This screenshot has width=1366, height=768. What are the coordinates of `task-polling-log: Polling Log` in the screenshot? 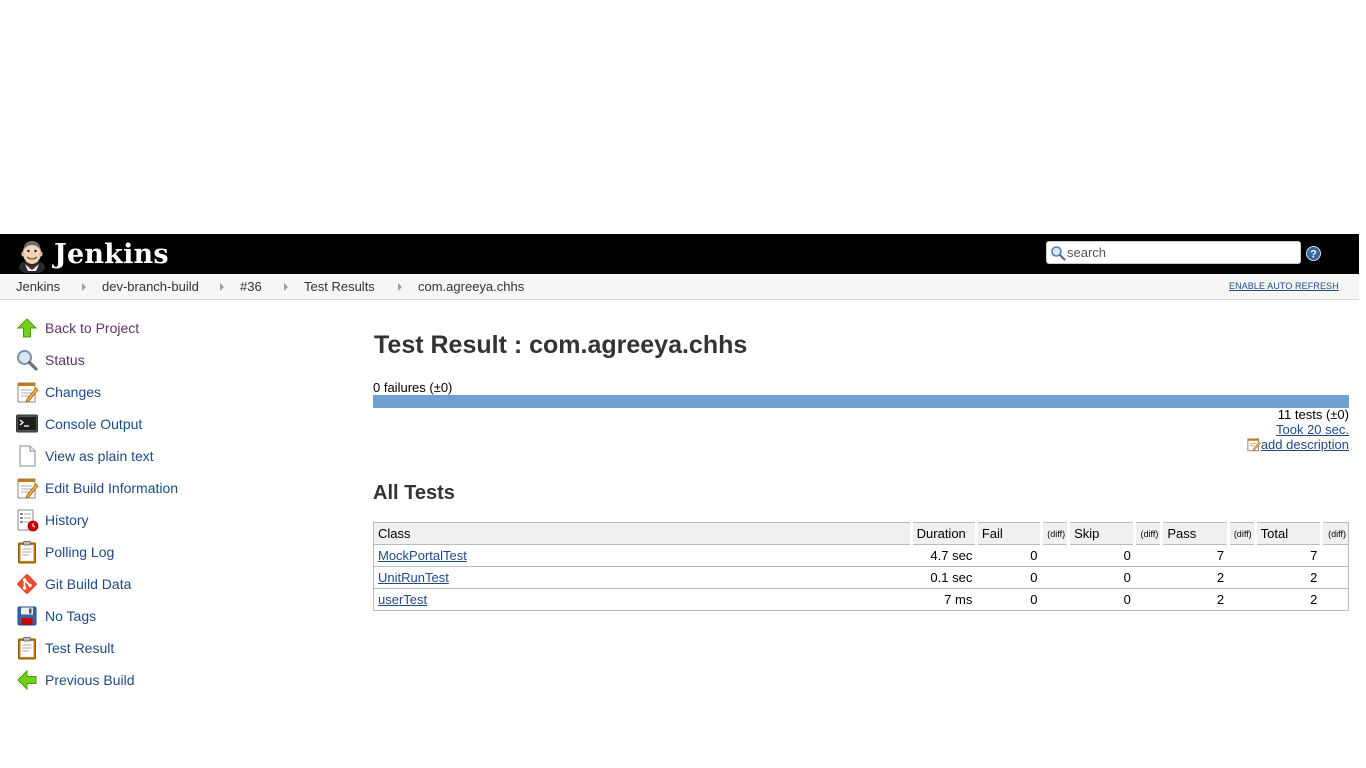 It's located at (64, 552).